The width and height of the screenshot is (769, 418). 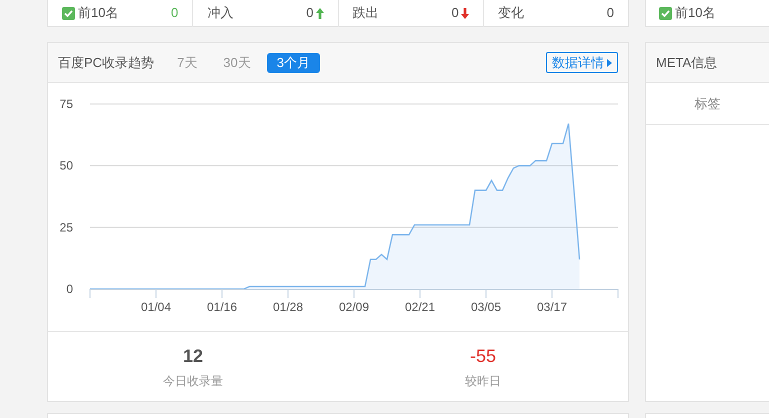 I want to click on stat-label: 跌出, so click(x=365, y=13).